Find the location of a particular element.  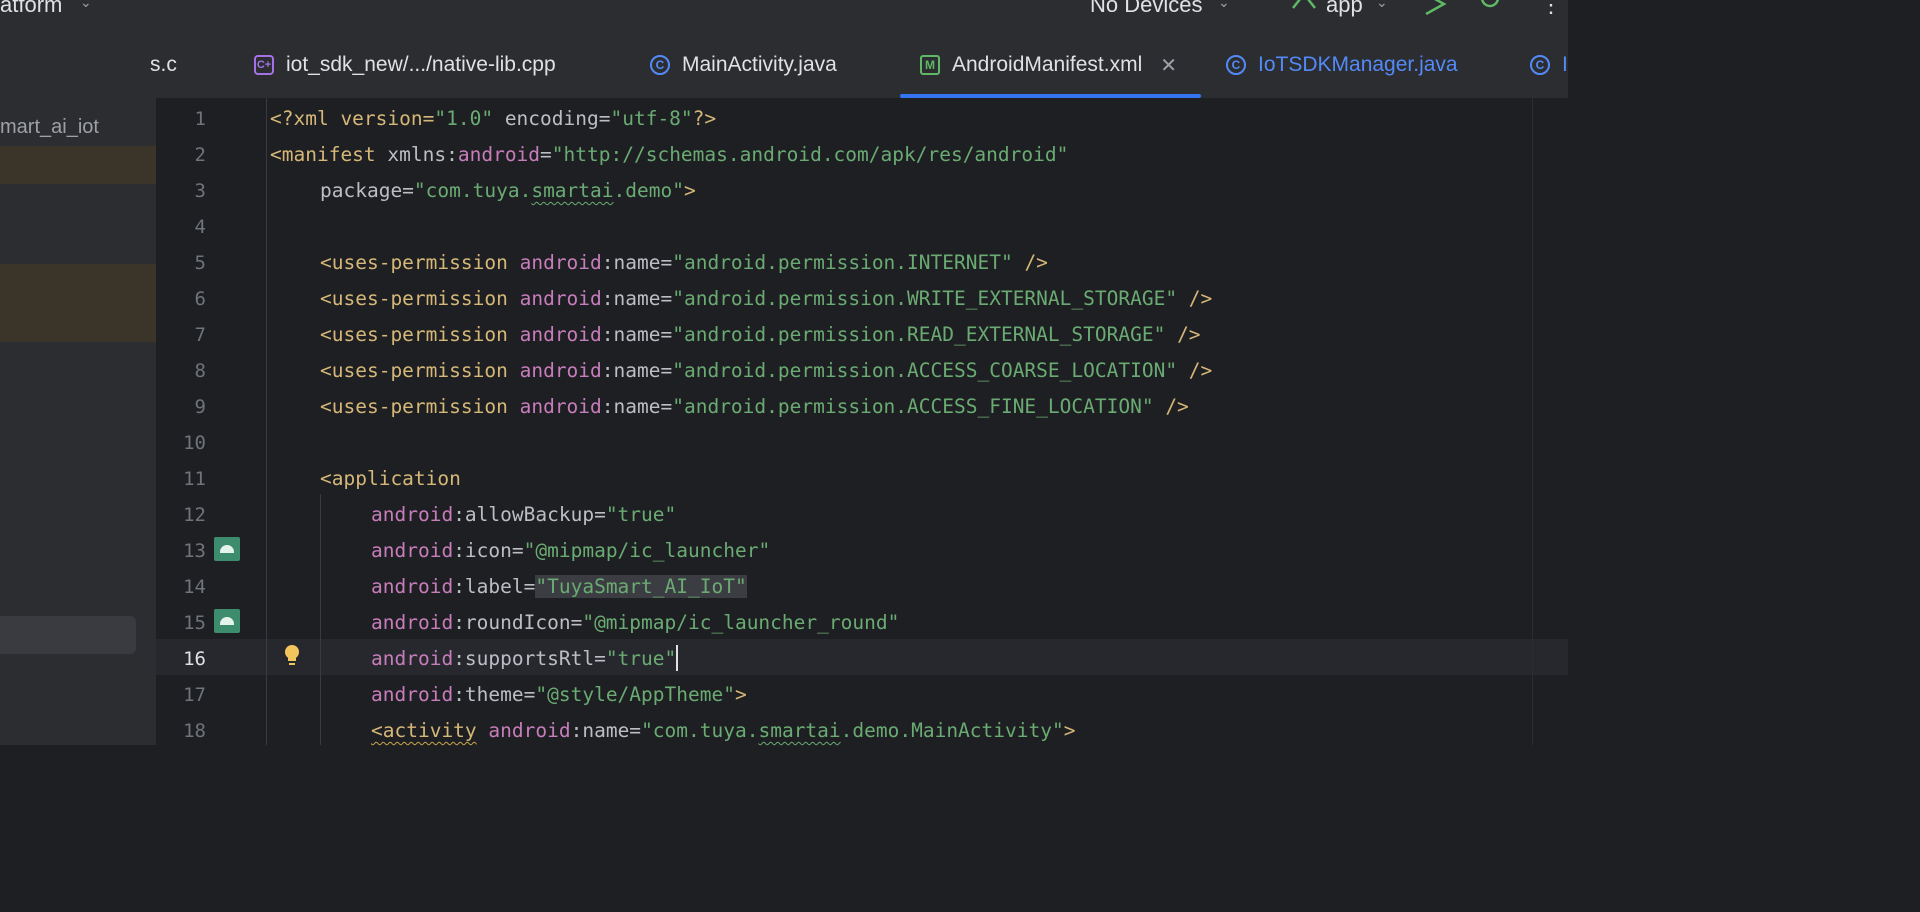

code-line-14: android:label="TuyaSmart_AI_IoT" is located at coordinates (559, 587).